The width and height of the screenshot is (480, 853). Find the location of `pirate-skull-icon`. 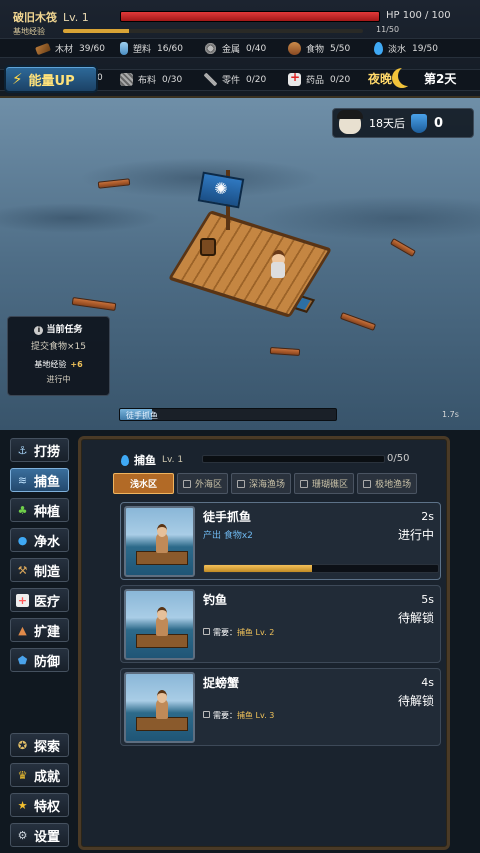

pirate-skull-icon is located at coordinates (350, 122).